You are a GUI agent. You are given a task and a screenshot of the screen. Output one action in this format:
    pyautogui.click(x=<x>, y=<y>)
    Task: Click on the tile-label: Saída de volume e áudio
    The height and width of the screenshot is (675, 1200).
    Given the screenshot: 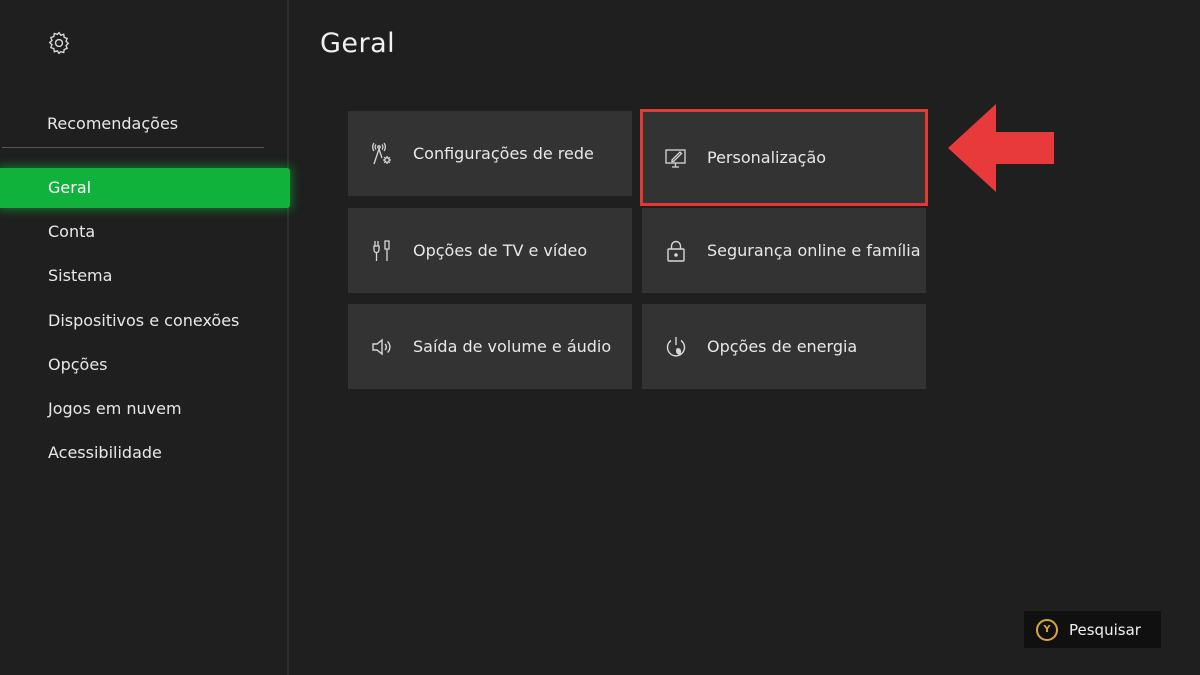 What is the action you would take?
    pyautogui.click(x=512, y=346)
    